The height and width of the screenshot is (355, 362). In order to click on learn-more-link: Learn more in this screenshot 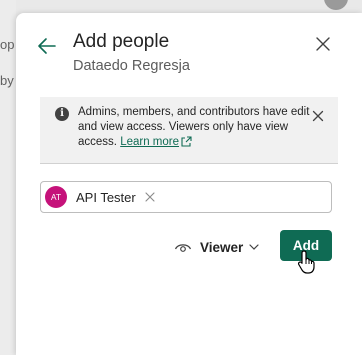, I will do `click(156, 142)`.